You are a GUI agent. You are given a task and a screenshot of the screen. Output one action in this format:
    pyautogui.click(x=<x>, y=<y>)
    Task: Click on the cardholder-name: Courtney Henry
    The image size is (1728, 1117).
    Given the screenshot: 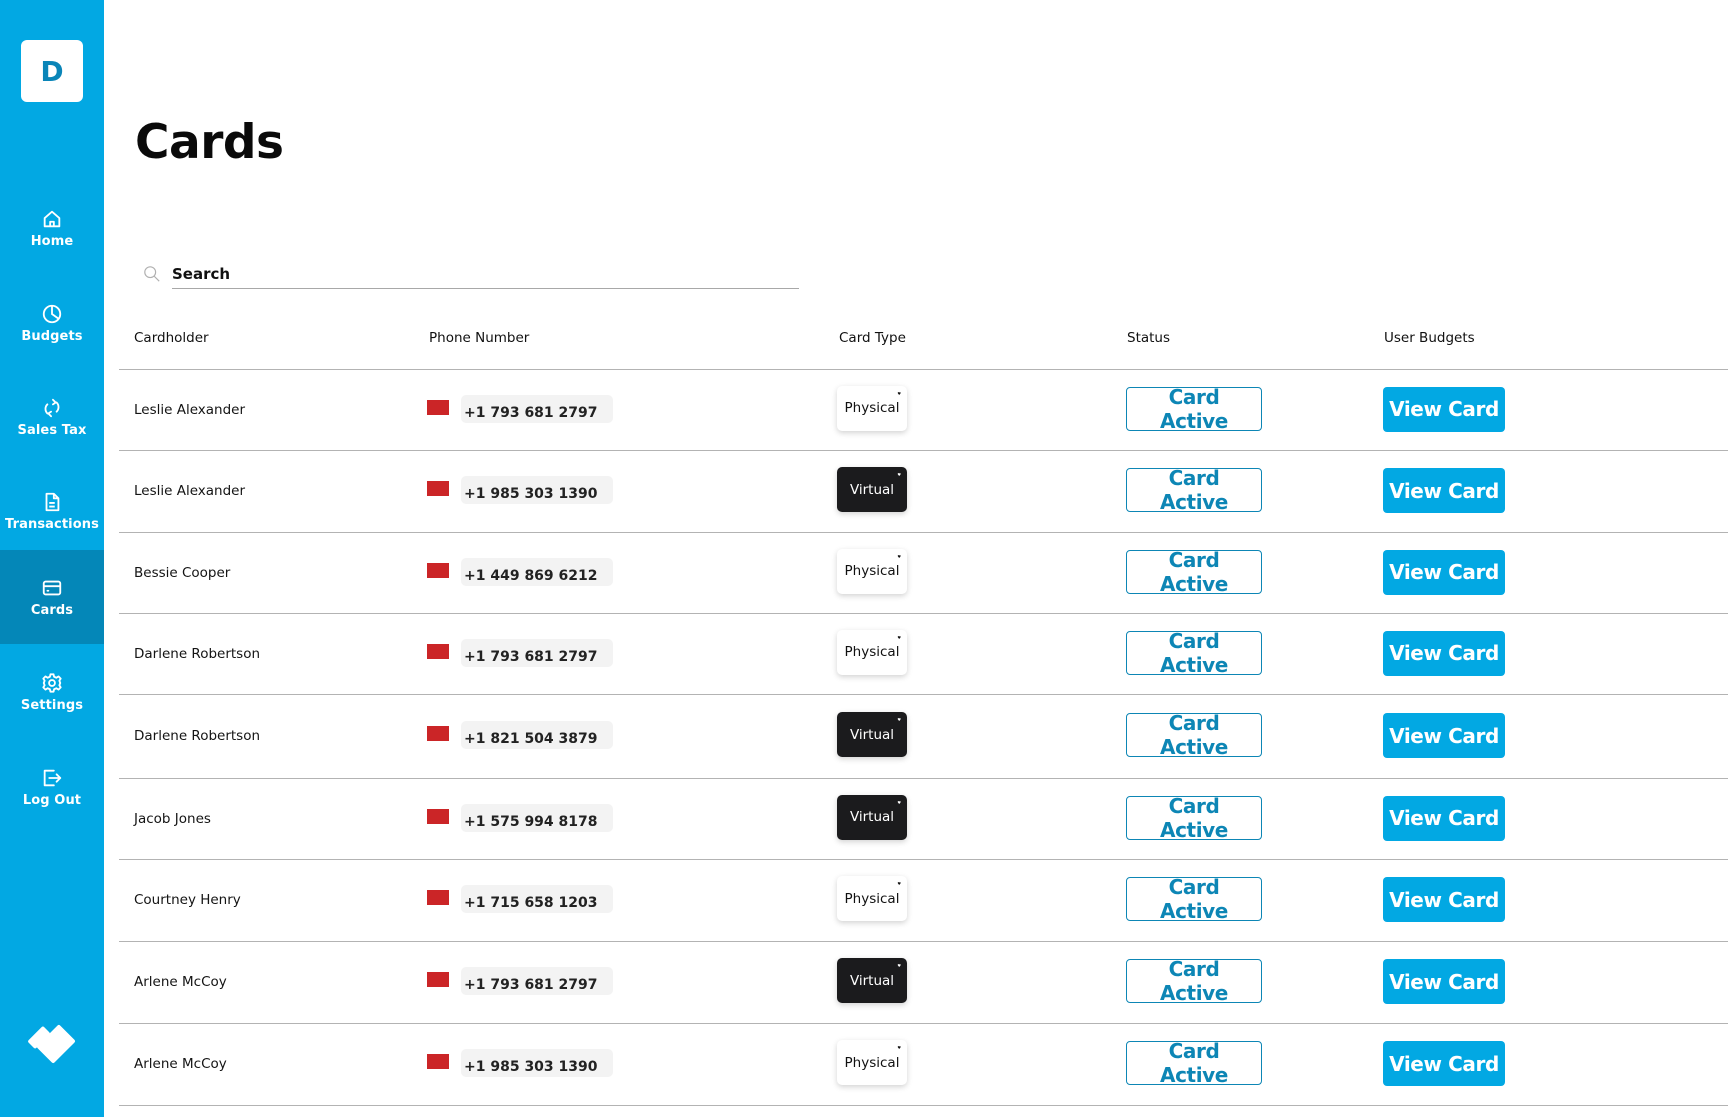 What is the action you would take?
    pyautogui.click(x=187, y=900)
    